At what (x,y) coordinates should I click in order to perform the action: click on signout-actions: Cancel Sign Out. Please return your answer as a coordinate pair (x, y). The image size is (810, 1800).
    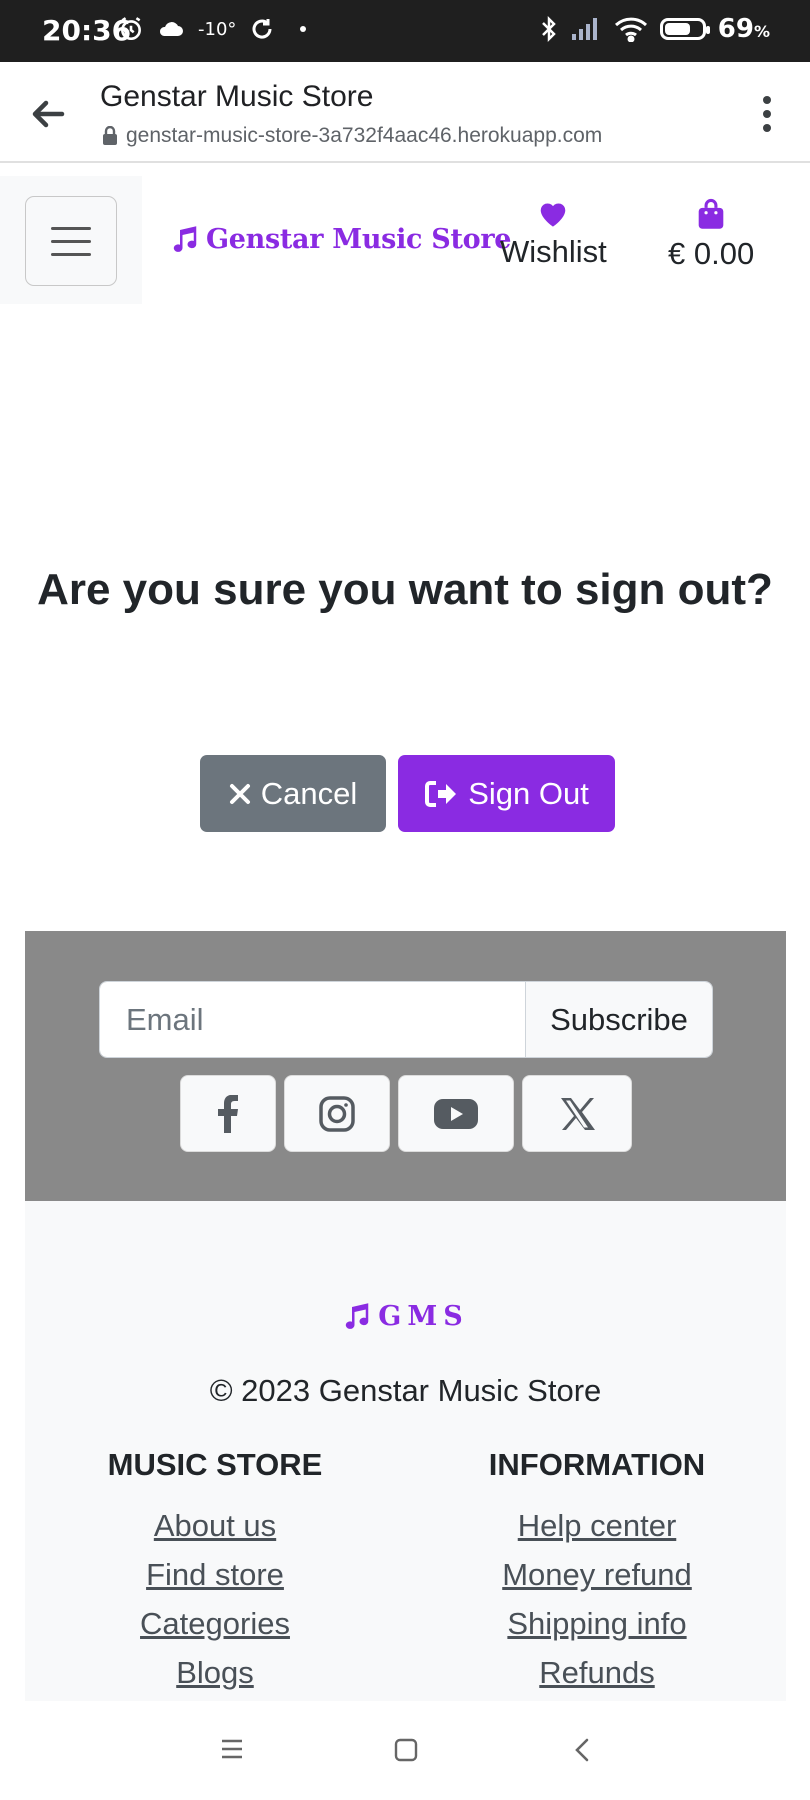
    Looking at the image, I should click on (407, 793).